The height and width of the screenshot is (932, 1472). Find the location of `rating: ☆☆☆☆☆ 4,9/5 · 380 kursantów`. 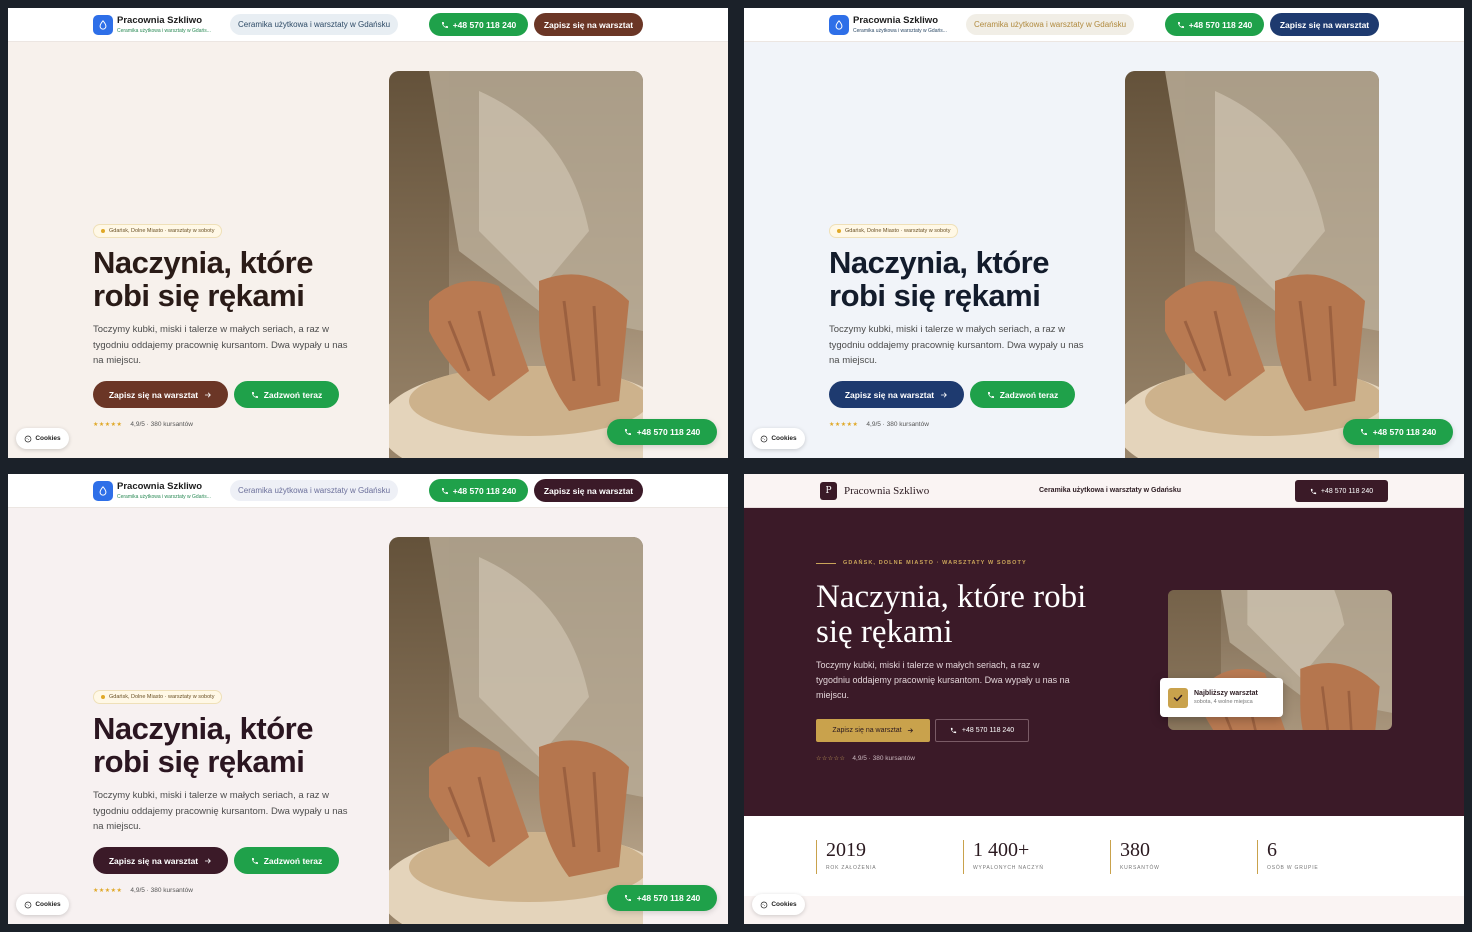

rating: ☆☆☆☆☆ 4,9/5 · 380 kursantów is located at coordinates (865, 758).